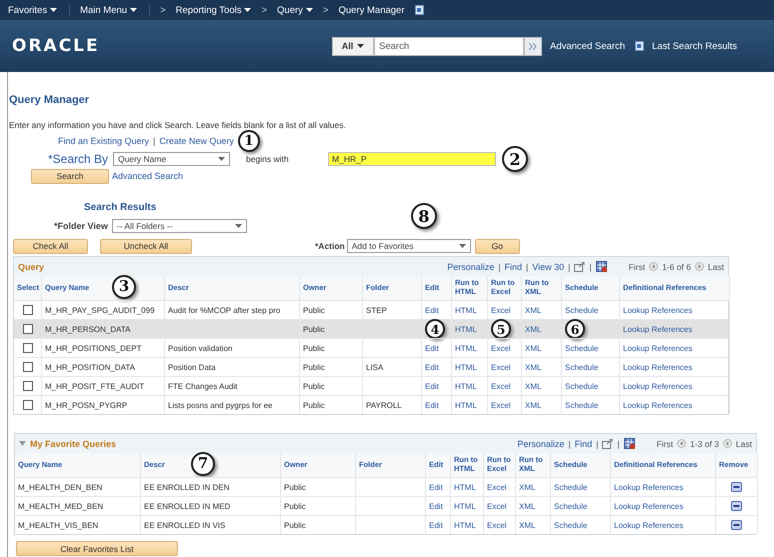  What do you see at coordinates (196, 141) in the screenshot?
I see `query-link: Create New Query` at bounding box center [196, 141].